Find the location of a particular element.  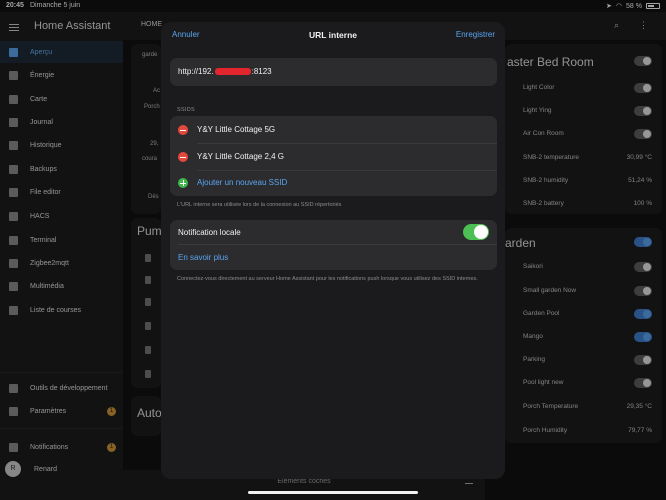

modal-header: Annuler URL interne Enregistrer is located at coordinates (333, 36).